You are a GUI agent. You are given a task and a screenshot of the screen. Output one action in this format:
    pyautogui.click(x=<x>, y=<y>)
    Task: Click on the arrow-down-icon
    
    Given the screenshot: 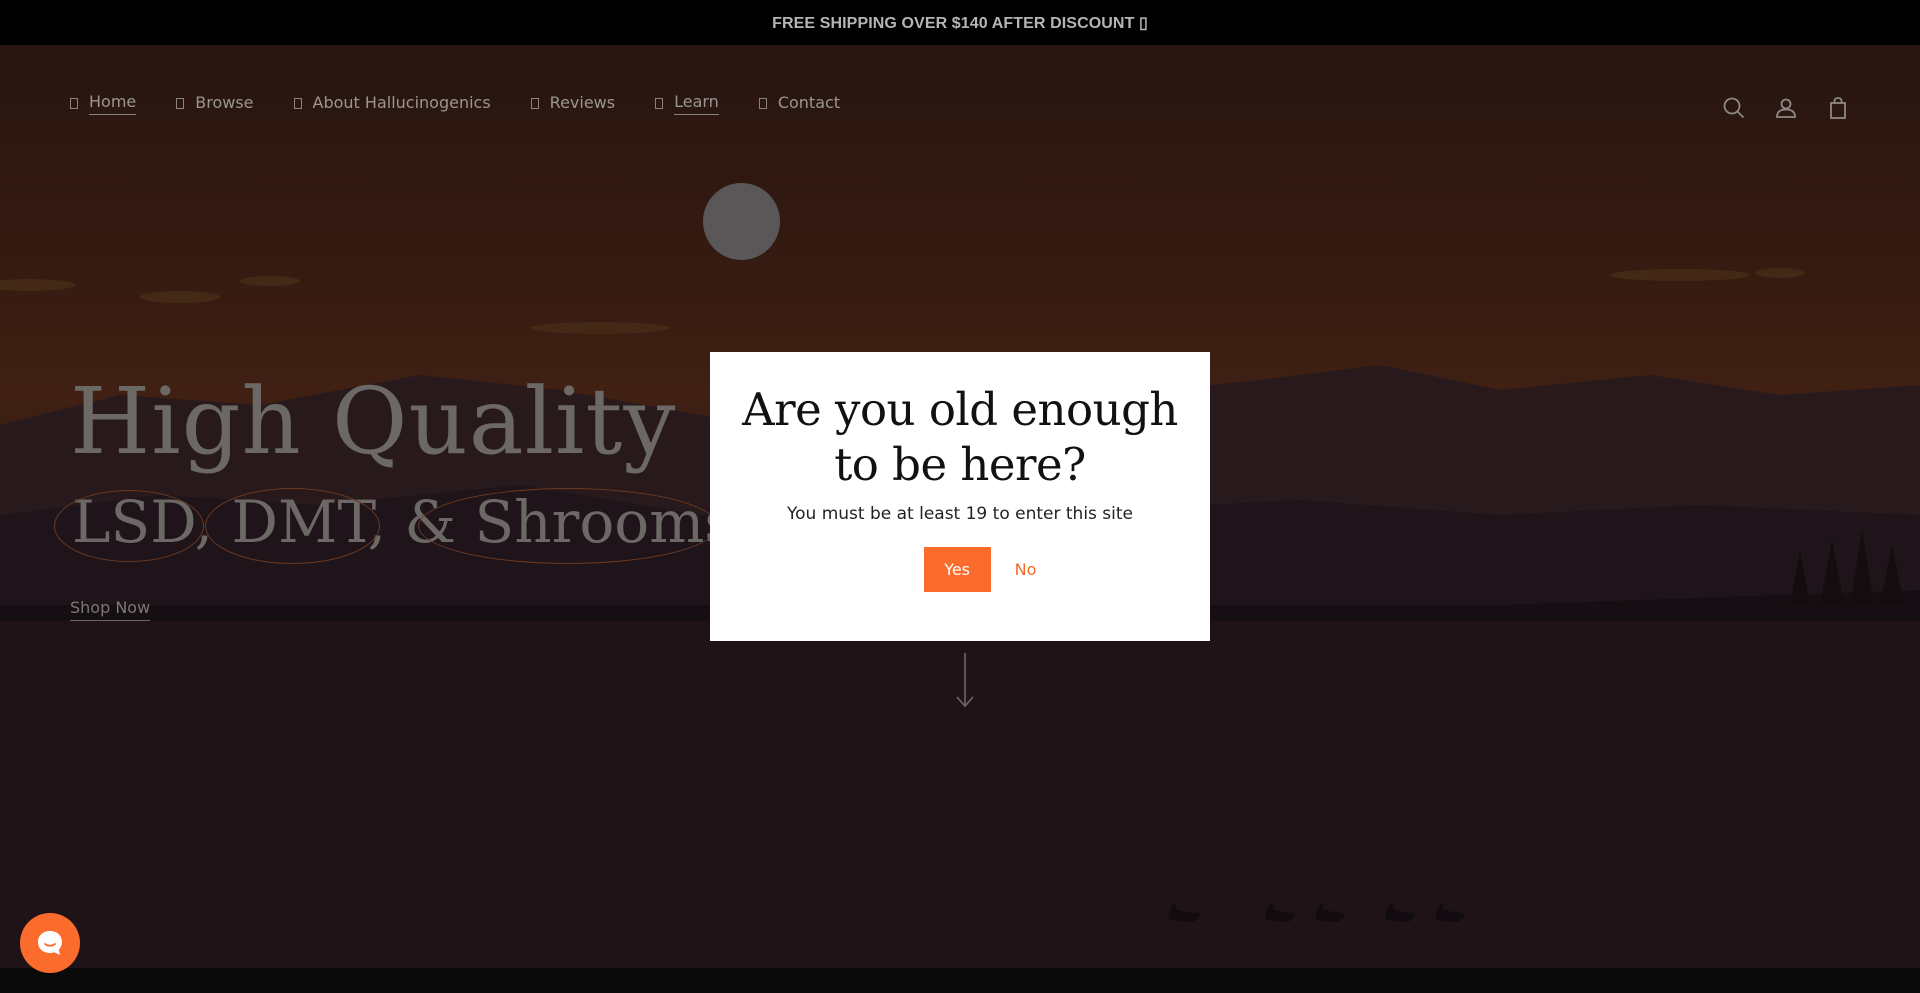 What is the action you would take?
    pyautogui.click(x=965, y=683)
    